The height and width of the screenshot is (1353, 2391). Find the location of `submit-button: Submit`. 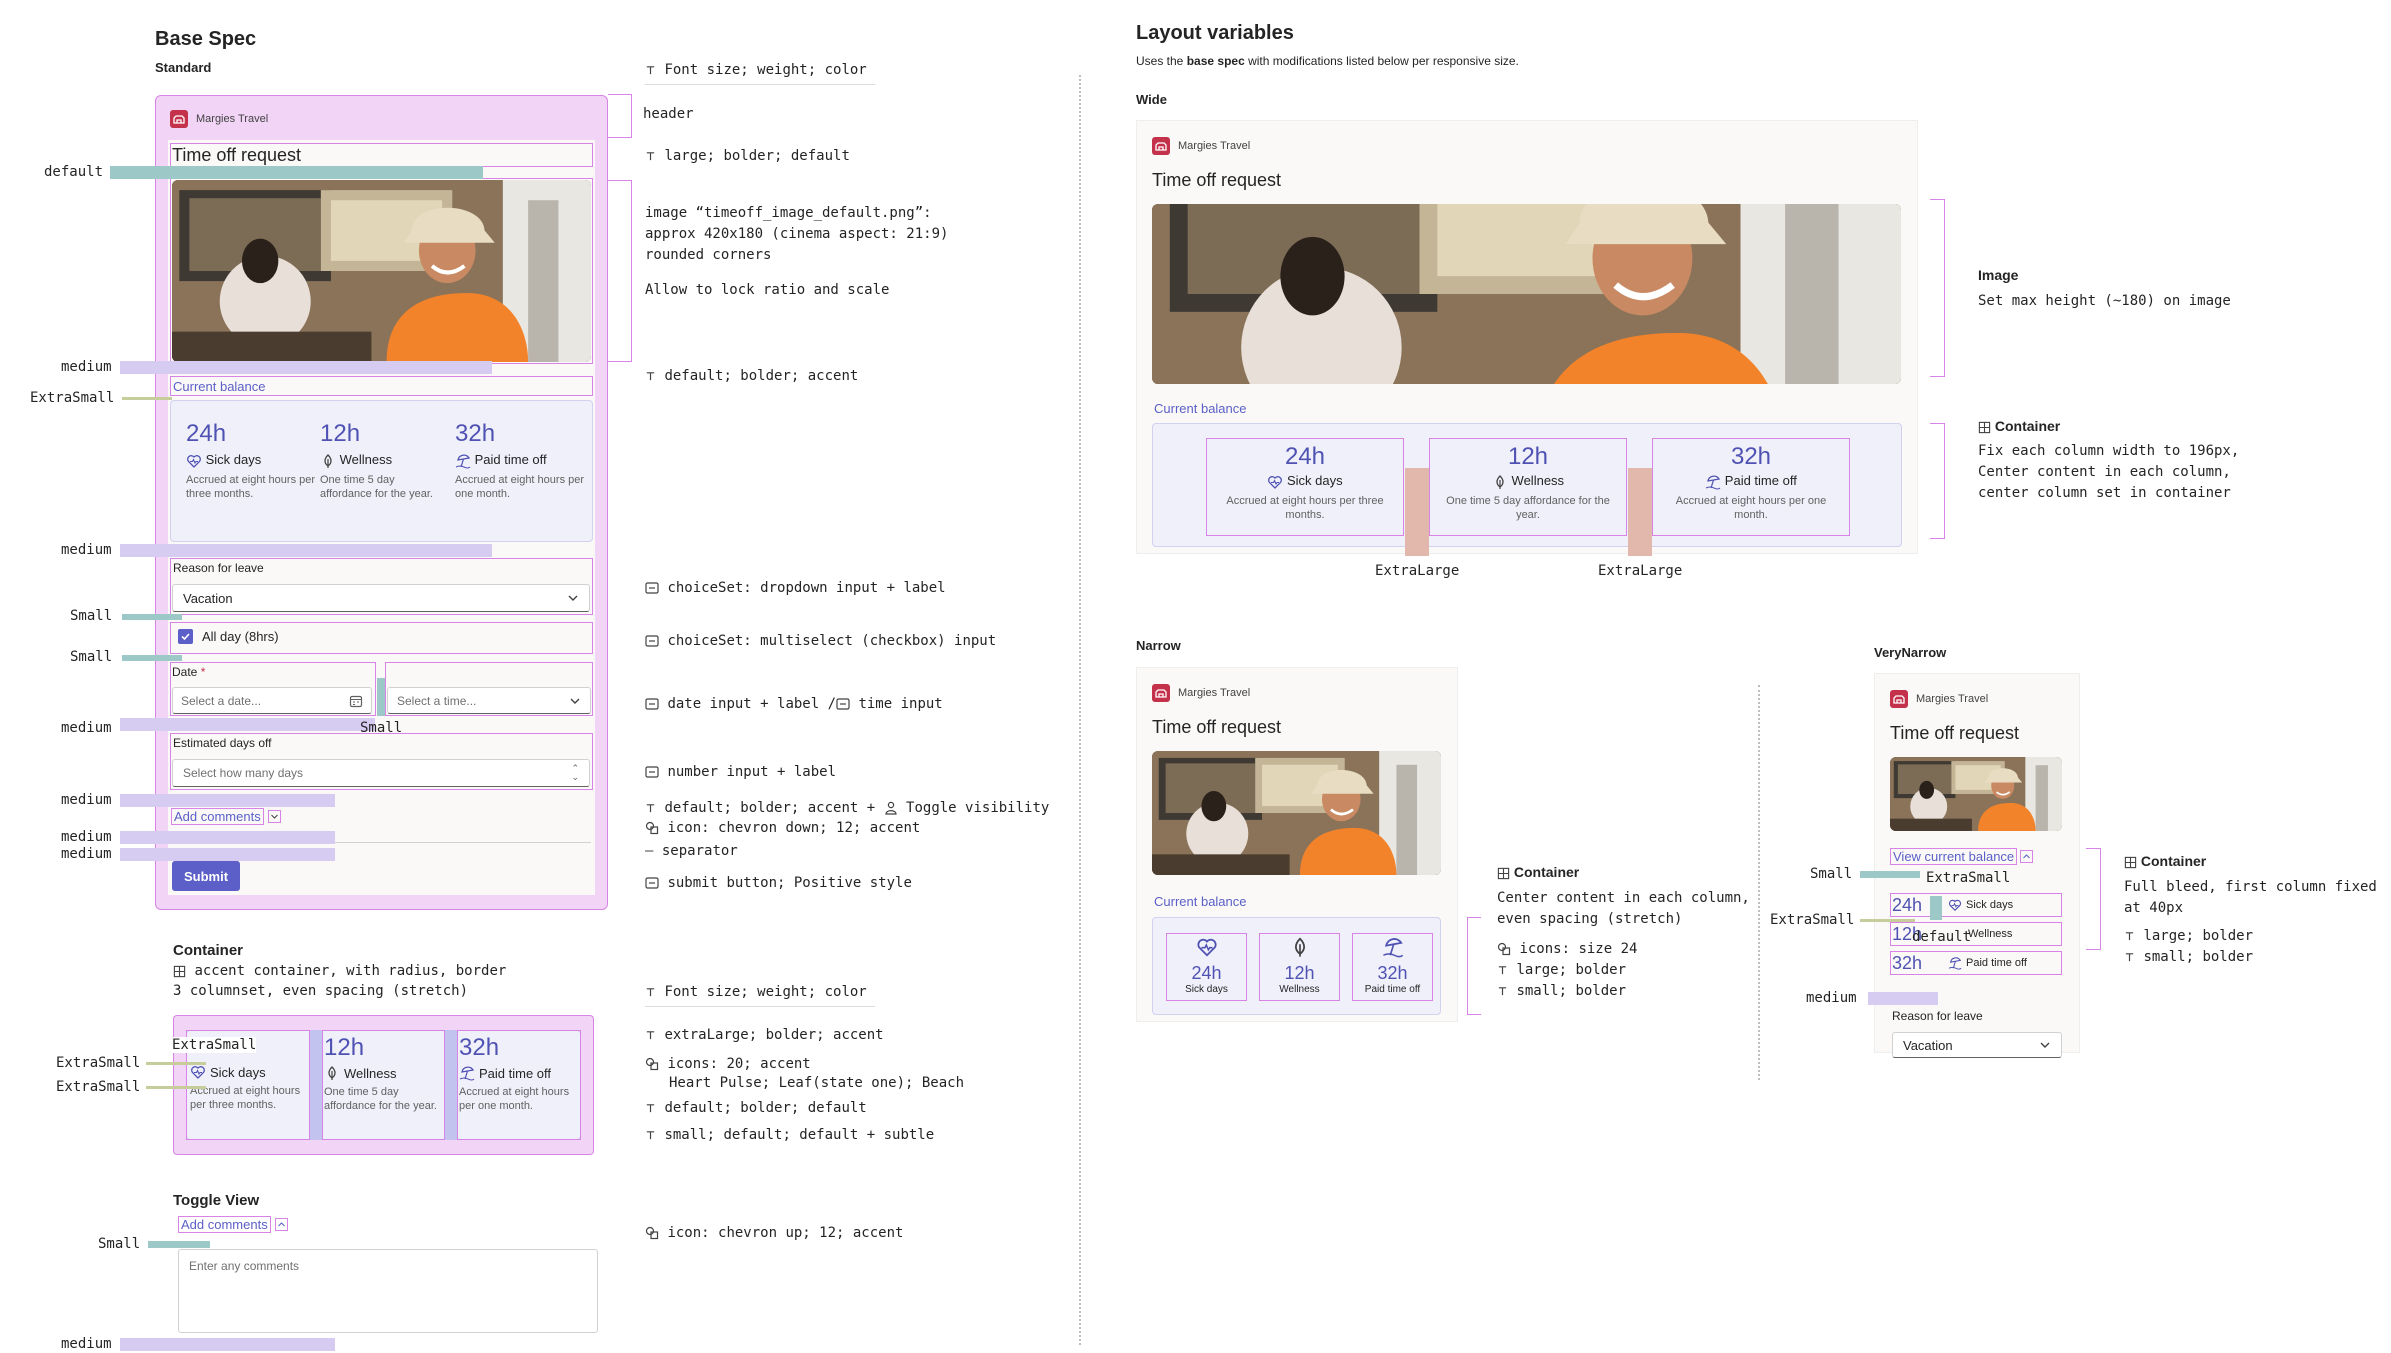

submit-button: Submit is located at coordinates (206, 876).